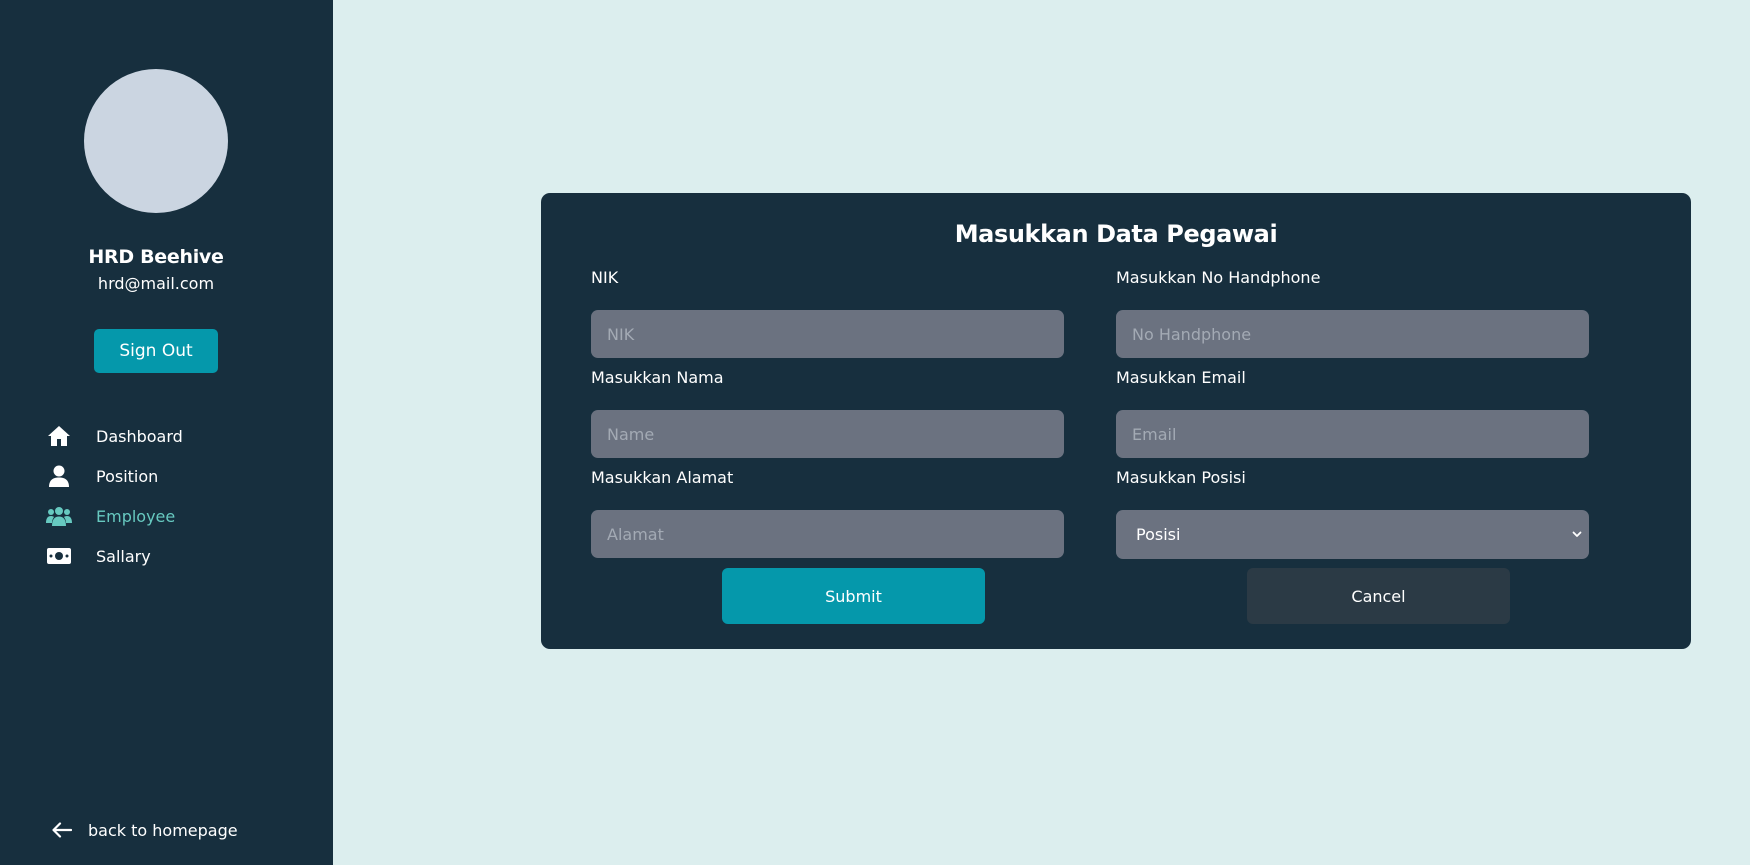 The width and height of the screenshot is (1750, 865). What do you see at coordinates (853, 596) in the screenshot?
I see `submit-button: Submit` at bounding box center [853, 596].